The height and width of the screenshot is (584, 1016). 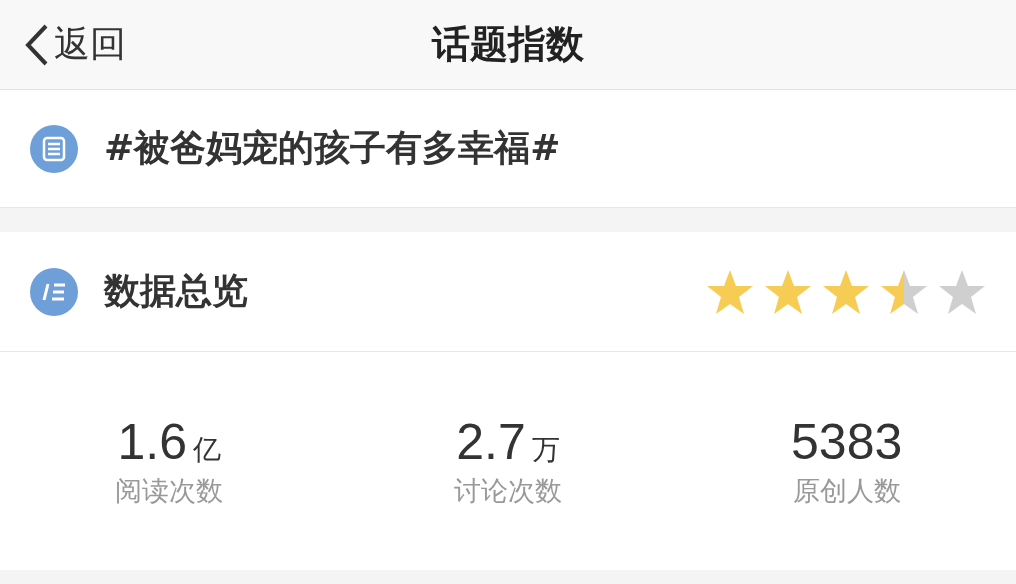 I want to click on stat-value: 1.6, so click(x=152, y=442).